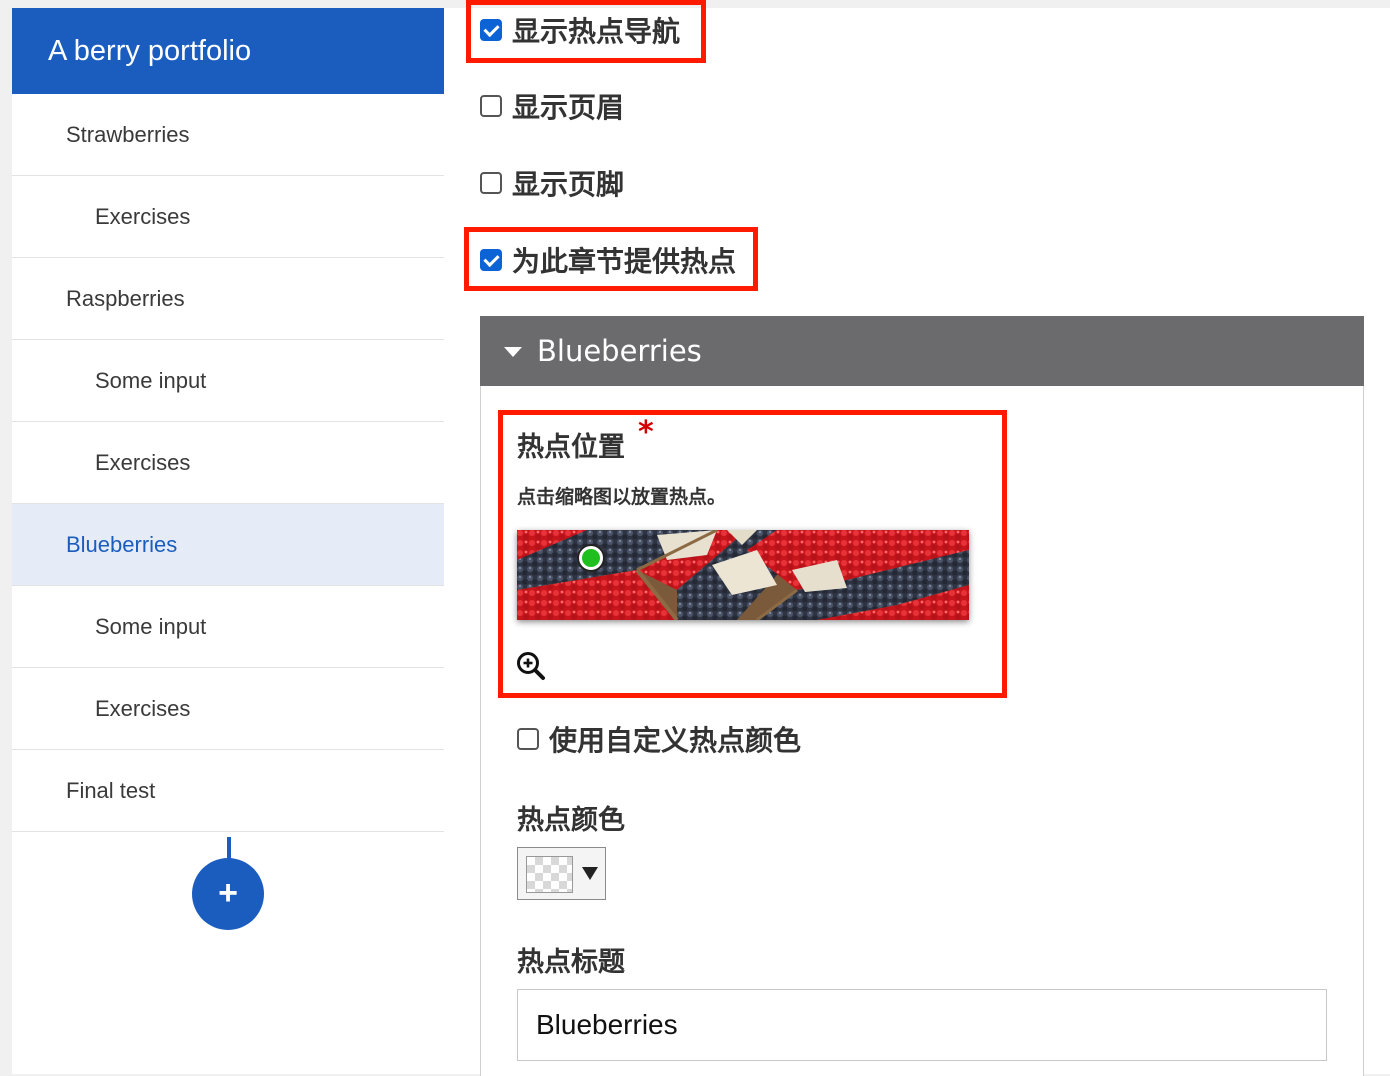 Image resolution: width=1390 pixels, height=1076 pixels. What do you see at coordinates (228, 791) in the screenshot?
I see `sidebar-item-final-test: Final test` at bounding box center [228, 791].